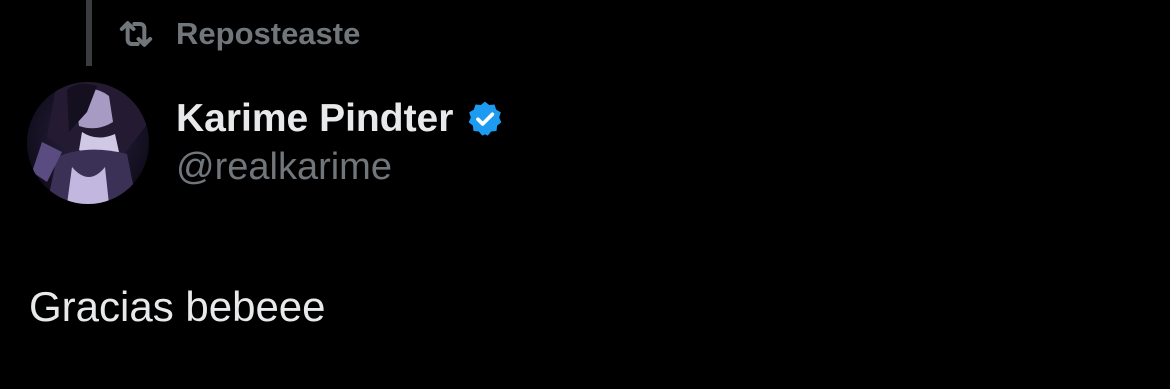 This screenshot has height=389, width=1170. What do you see at coordinates (314, 119) in the screenshot?
I see `author-display-name: Karime Pindter` at bounding box center [314, 119].